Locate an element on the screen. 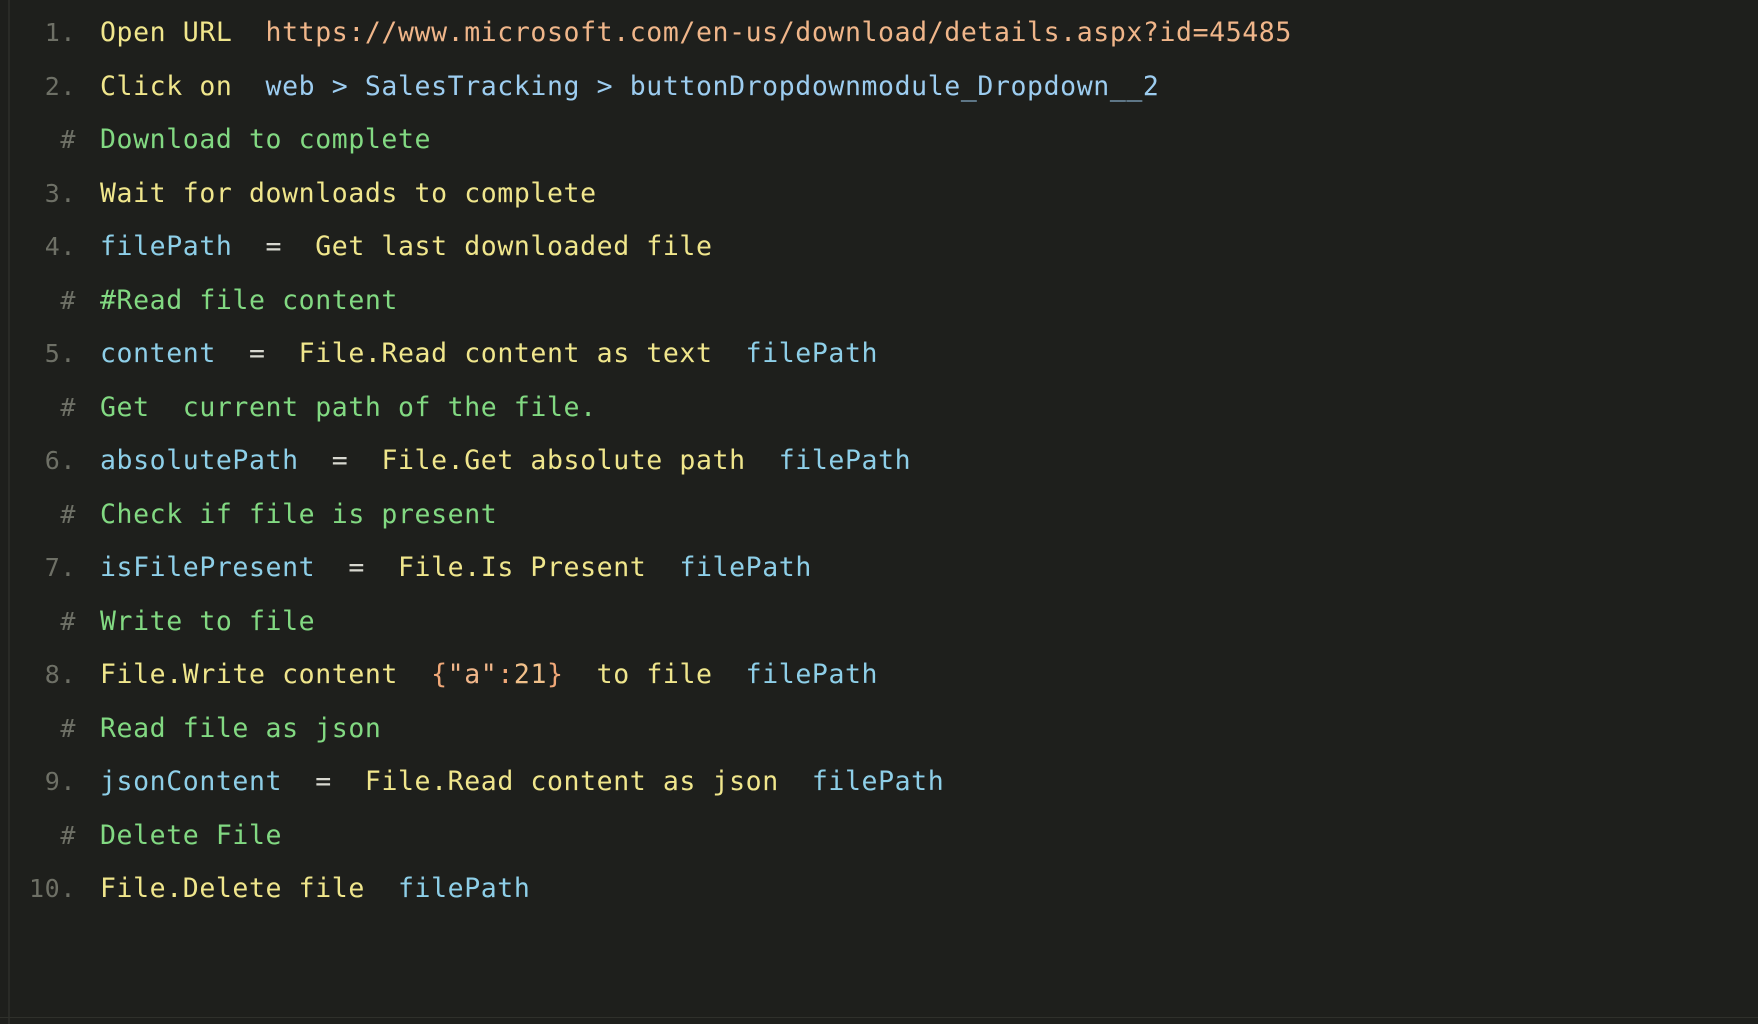  code-token: File.Read content as text is located at coordinates (505, 353).